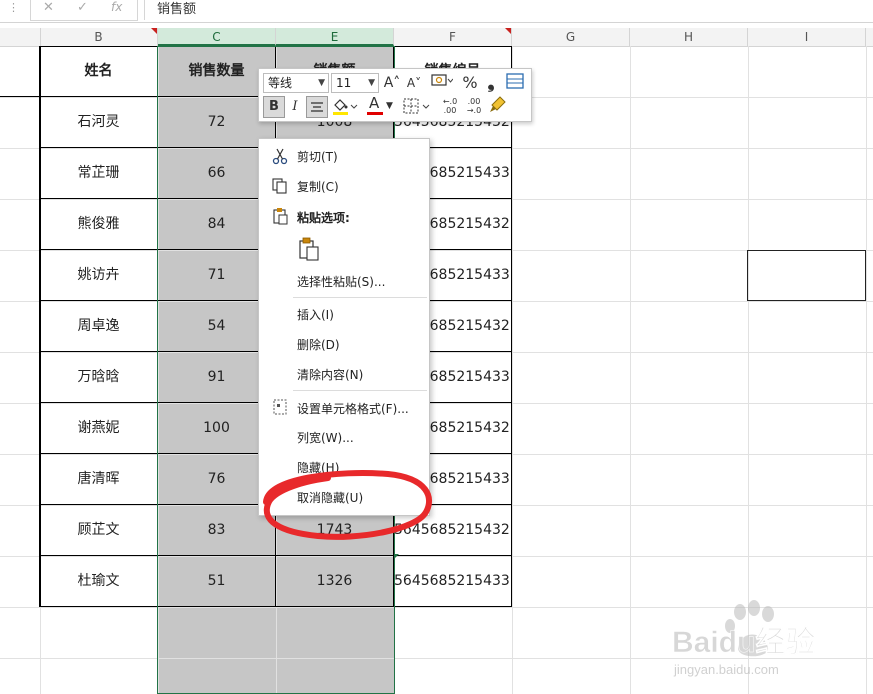 The width and height of the screenshot is (873, 694). Describe the element at coordinates (726, 669) in the screenshot. I see `watermark-site: jingyan.baidu.com` at that location.